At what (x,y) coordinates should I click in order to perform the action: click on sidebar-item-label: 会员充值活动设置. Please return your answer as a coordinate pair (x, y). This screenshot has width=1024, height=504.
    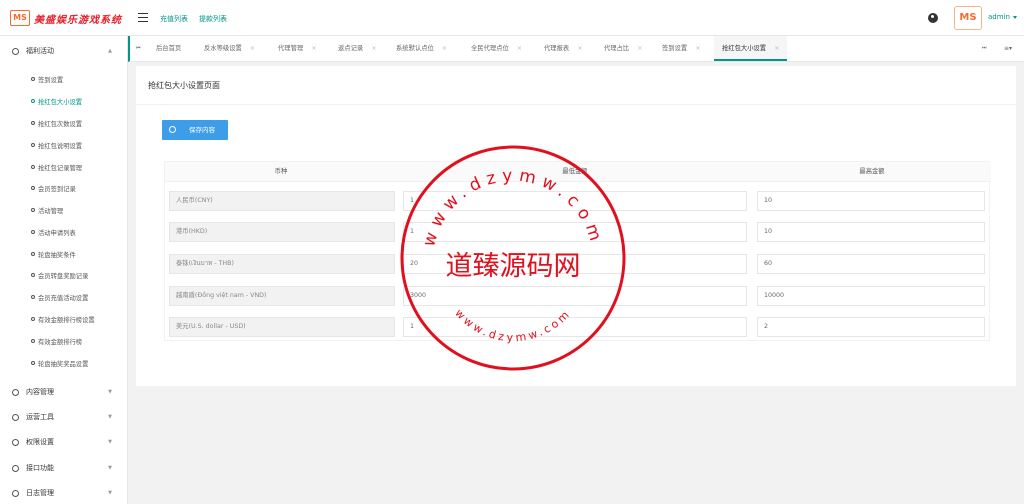
    Looking at the image, I should click on (63, 298).